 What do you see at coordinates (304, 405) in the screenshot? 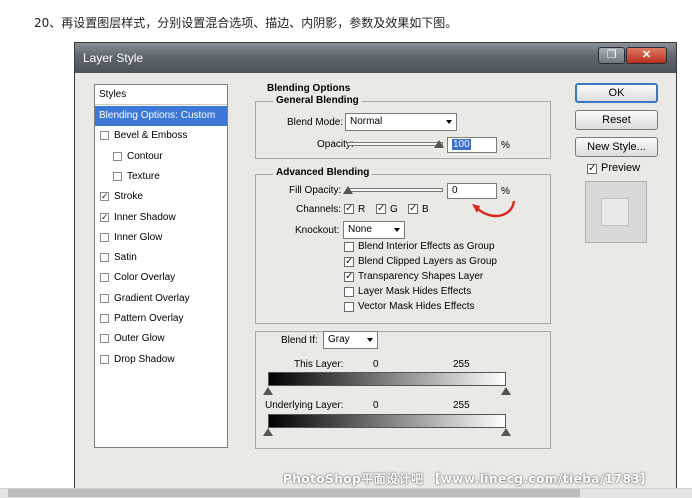
I see `underlying-layer-label: Underlying Layer:` at bounding box center [304, 405].